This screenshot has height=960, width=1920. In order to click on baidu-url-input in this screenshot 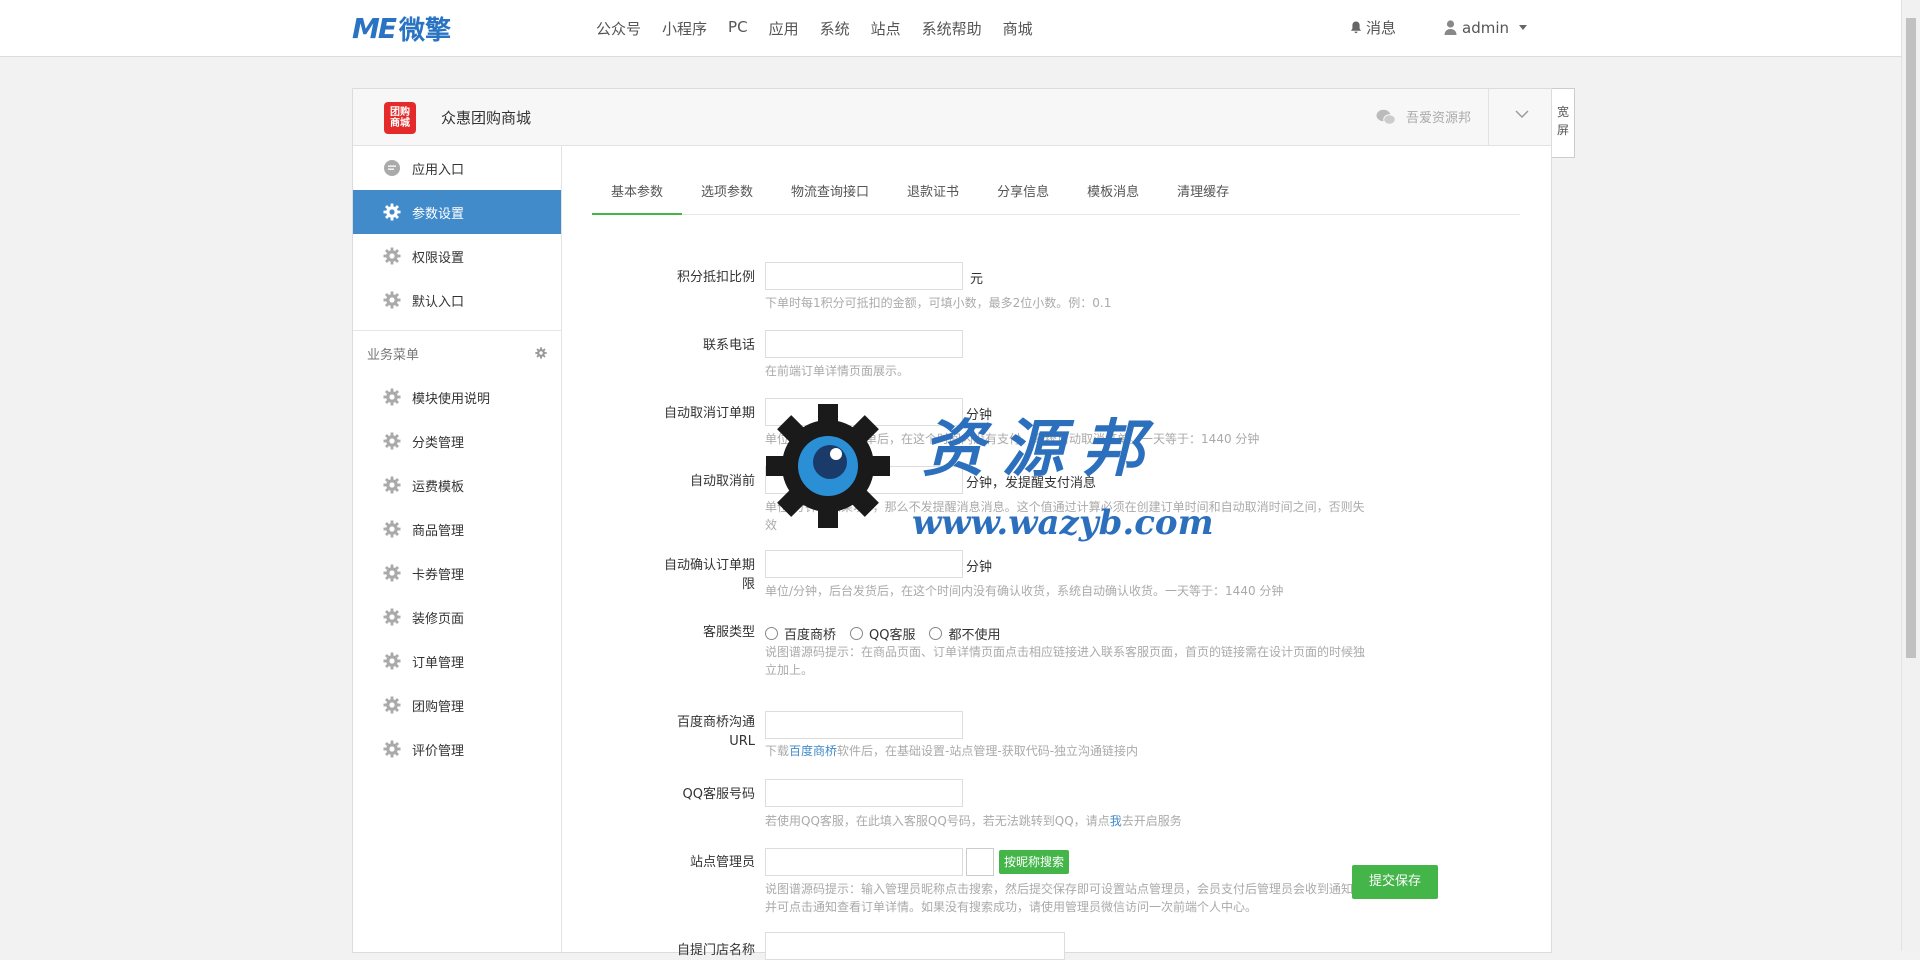, I will do `click(864, 725)`.